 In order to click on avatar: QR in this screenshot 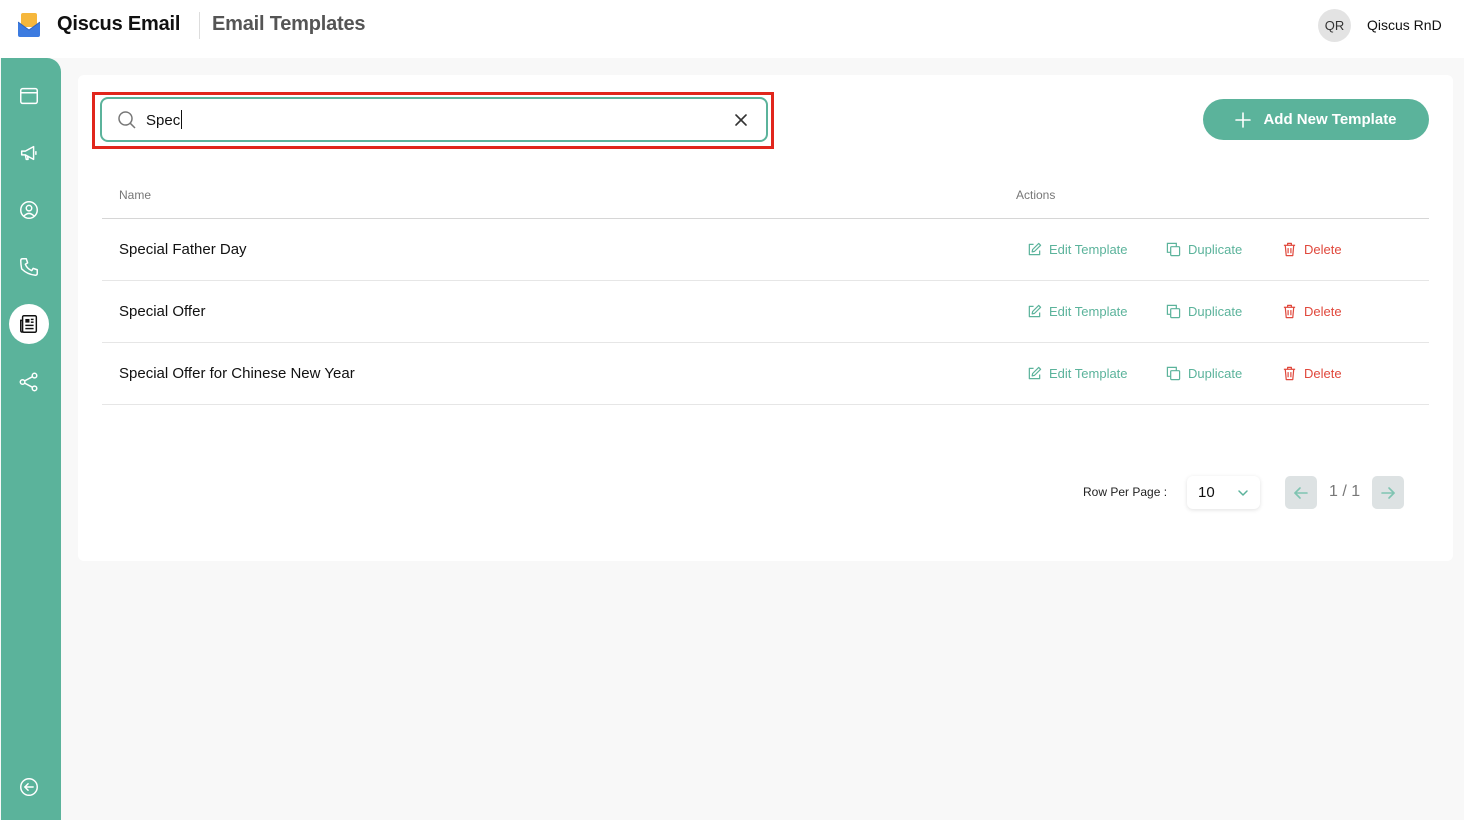, I will do `click(1334, 25)`.